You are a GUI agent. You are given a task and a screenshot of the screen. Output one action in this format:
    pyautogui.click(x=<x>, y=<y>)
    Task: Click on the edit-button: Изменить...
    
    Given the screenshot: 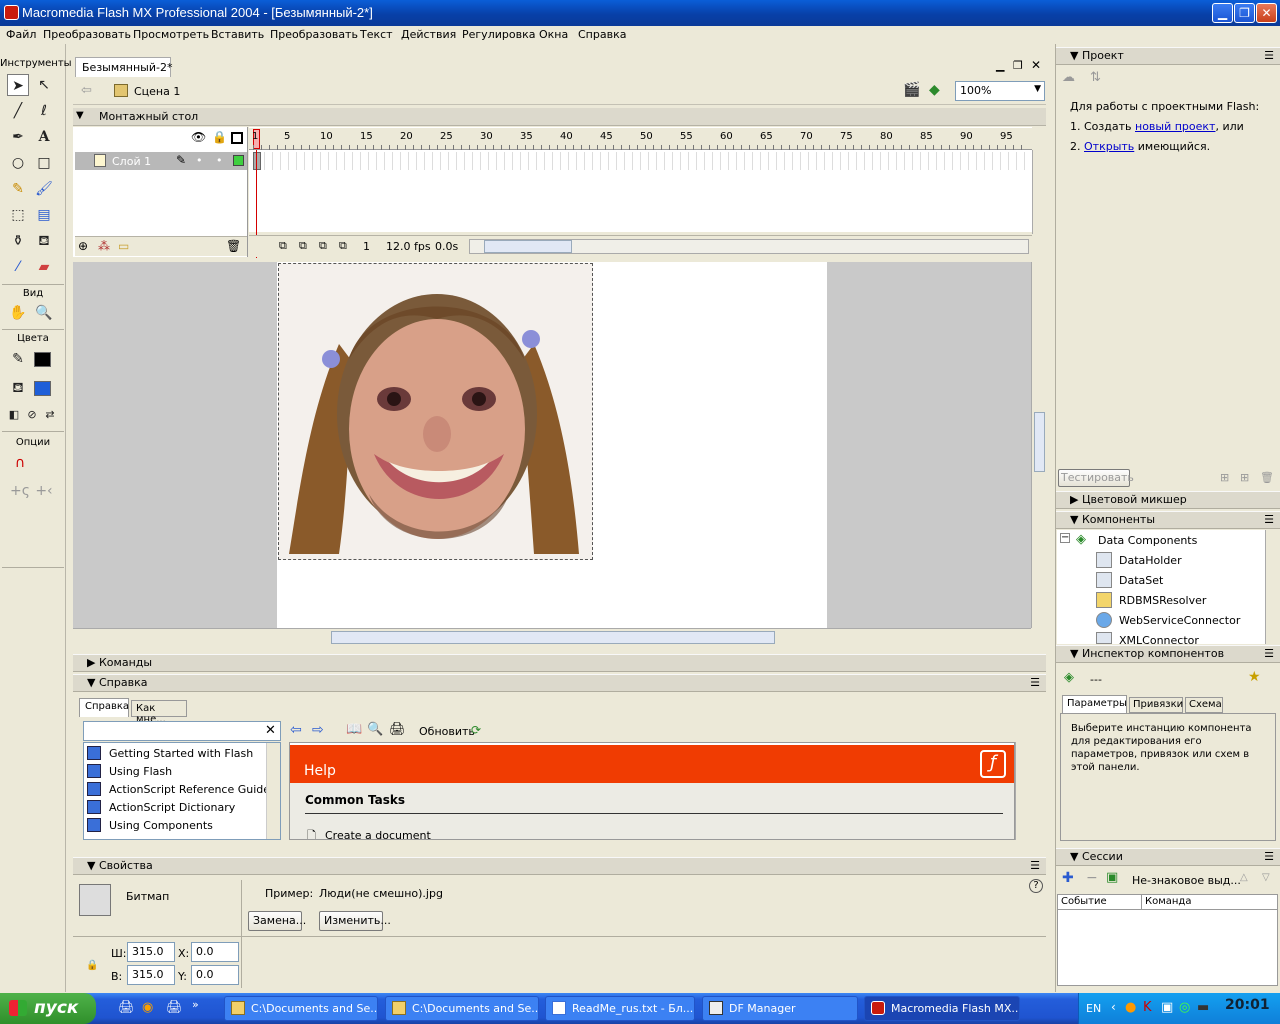 What is the action you would take?
    pyautogui.click(x=355, y=921)
    